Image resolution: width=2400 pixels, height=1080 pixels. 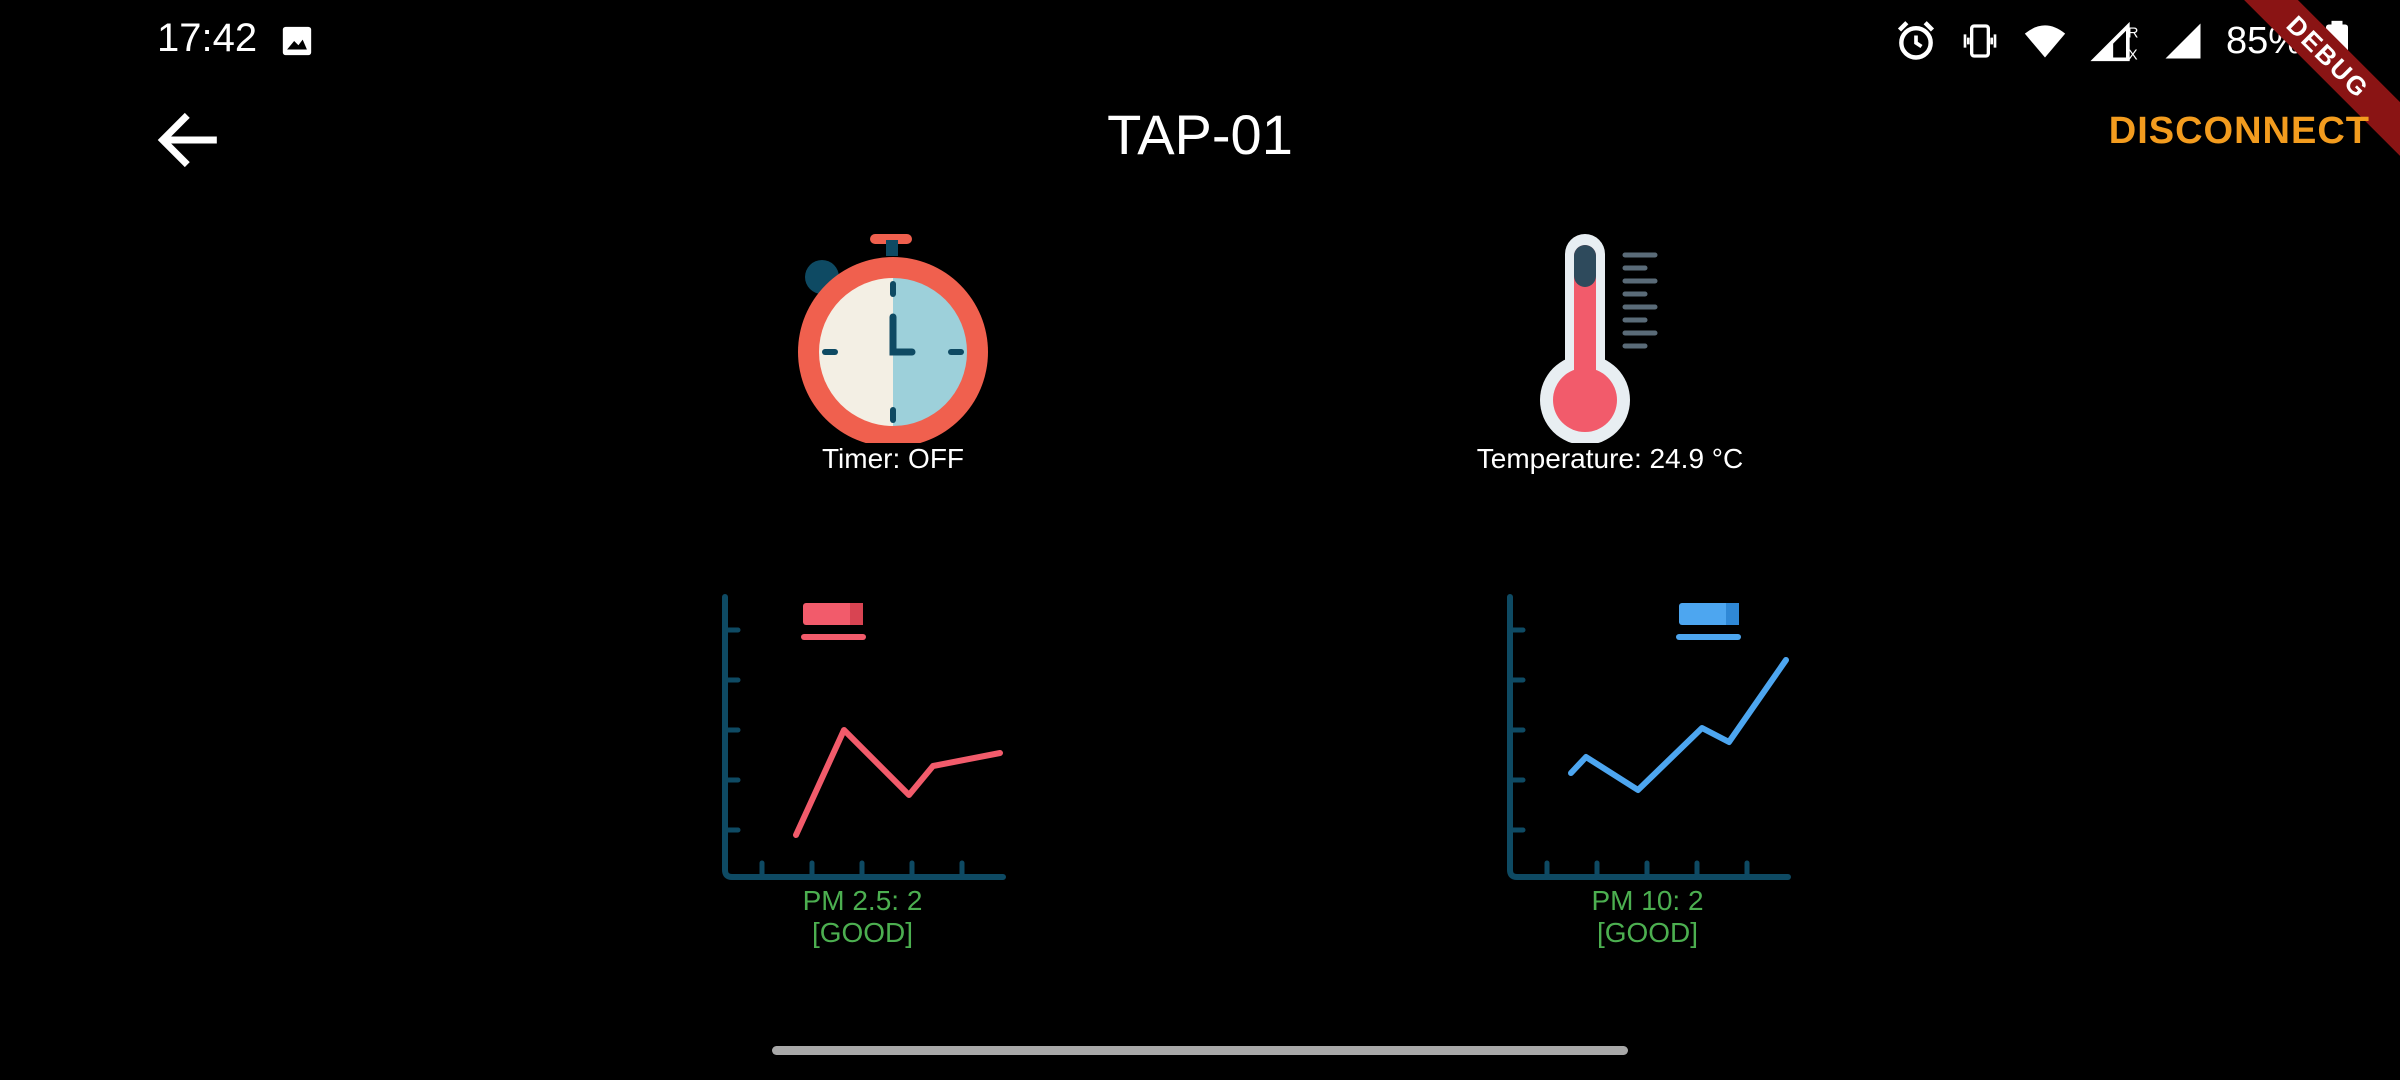 I want to click on temperature-tile: Temperature: 24.9 °C, so click(x=1610, y=350).